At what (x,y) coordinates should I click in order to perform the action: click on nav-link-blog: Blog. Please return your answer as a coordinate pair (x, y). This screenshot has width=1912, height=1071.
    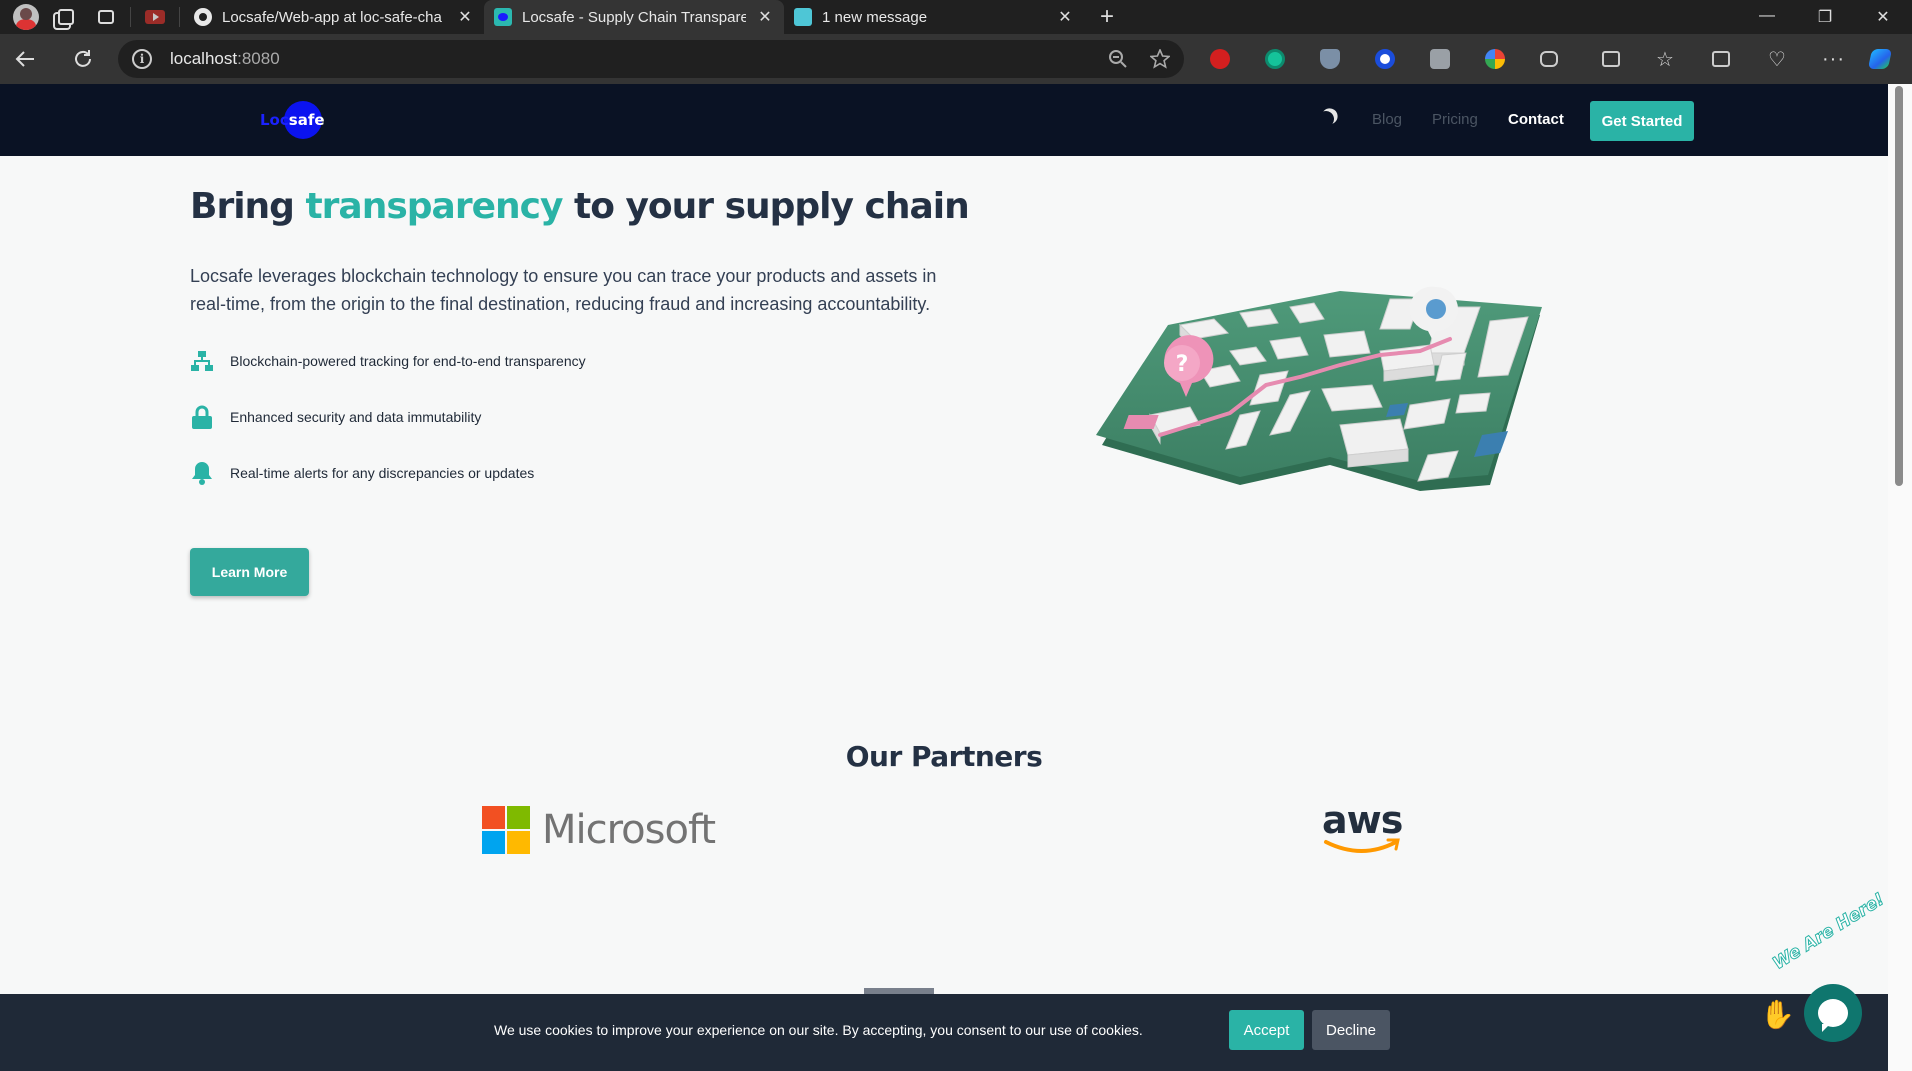
    Looking at the image, I should click on (1387, 119).